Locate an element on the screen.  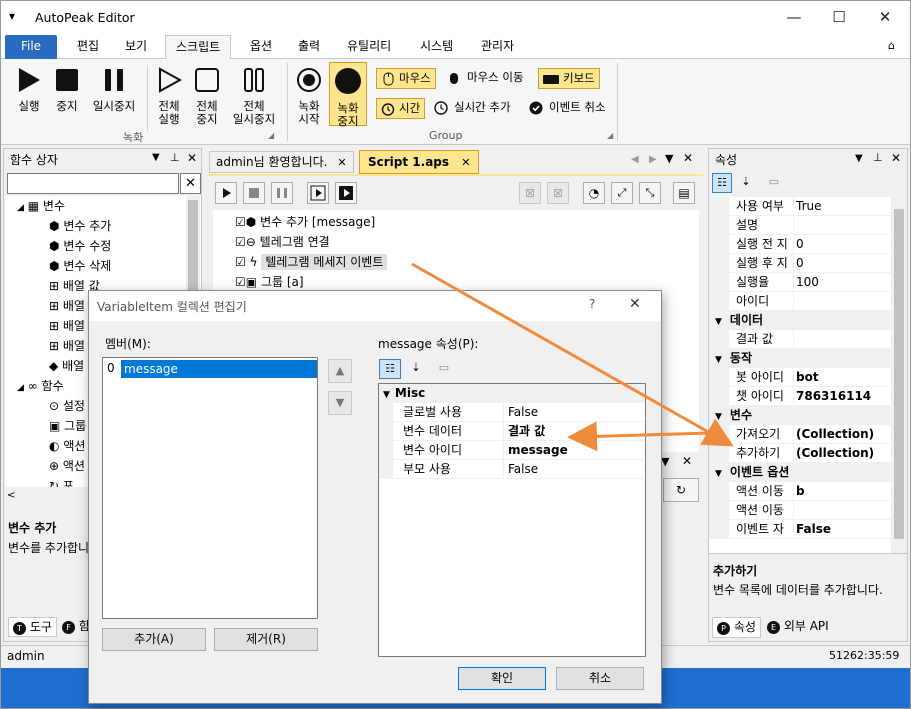
annotation-arrows is located at coordinates (572, 357).